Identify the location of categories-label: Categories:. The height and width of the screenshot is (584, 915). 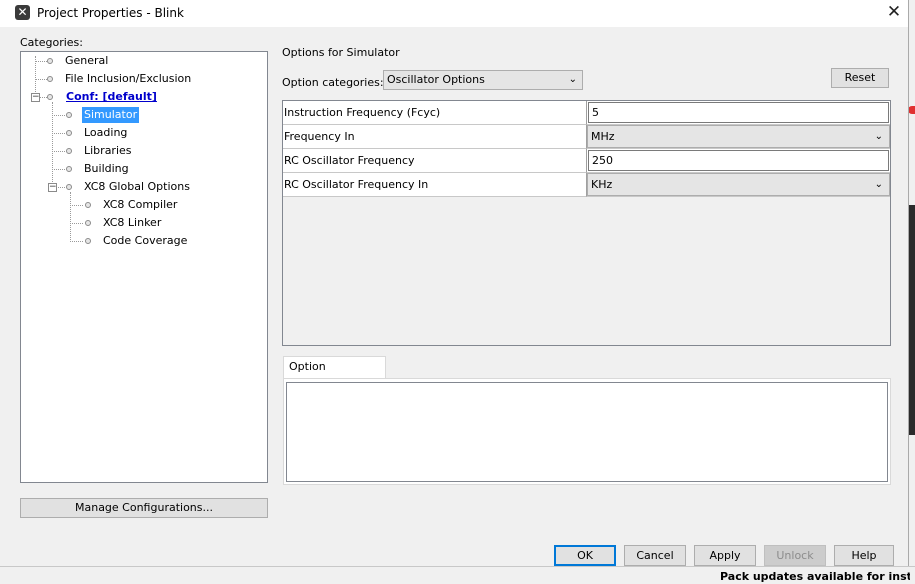
(51, 42).